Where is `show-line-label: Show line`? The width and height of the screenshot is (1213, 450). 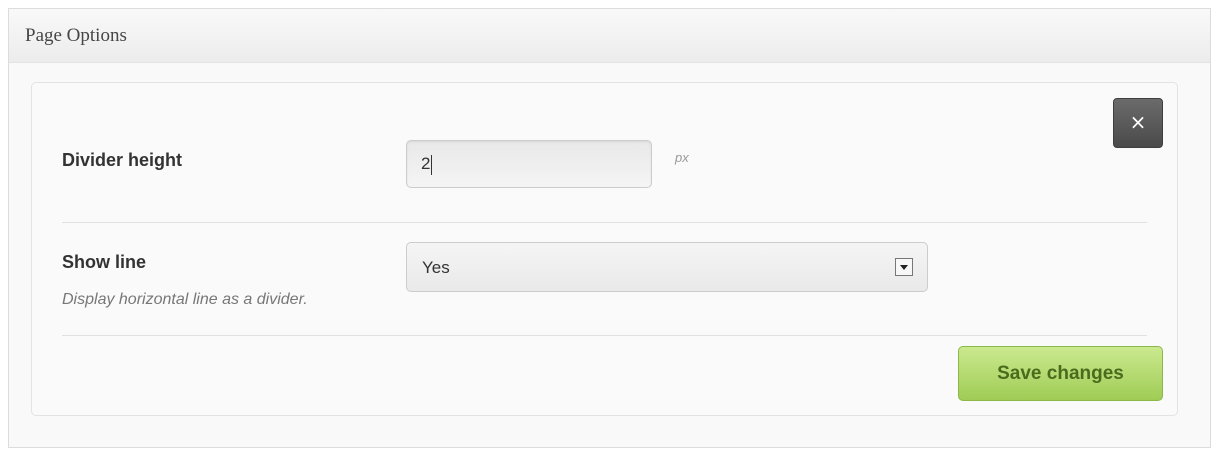
show-line-label: Show line is located at coordinates (104, 262).